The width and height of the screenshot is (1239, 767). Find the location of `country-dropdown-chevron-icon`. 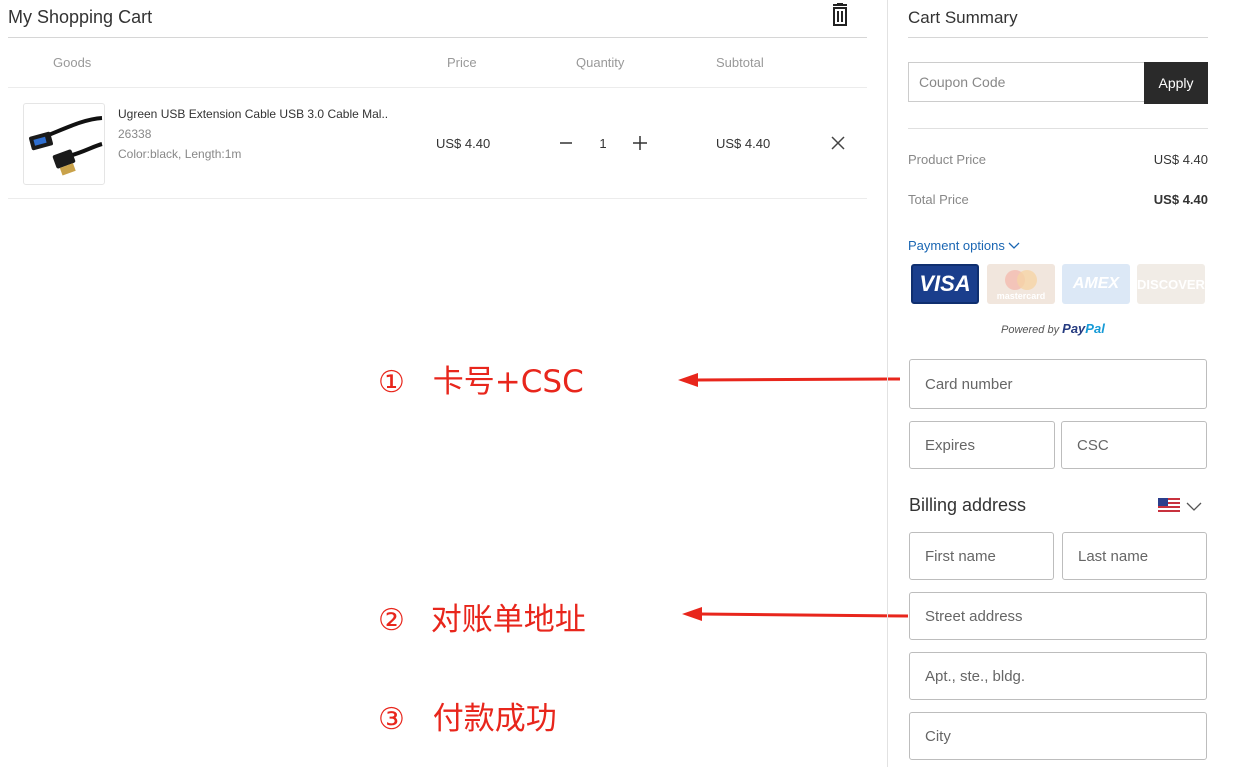

country-dropdown-chevron-icon is located at coordinates (1194, 505).